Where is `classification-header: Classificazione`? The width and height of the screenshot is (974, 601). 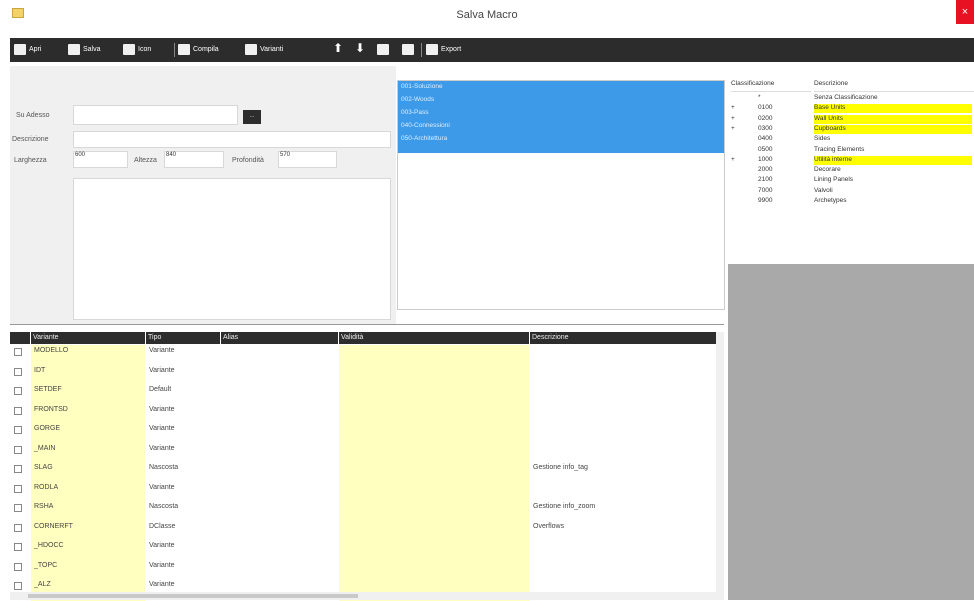 classification-header: Classificazione is located at coordinates (771, 86).